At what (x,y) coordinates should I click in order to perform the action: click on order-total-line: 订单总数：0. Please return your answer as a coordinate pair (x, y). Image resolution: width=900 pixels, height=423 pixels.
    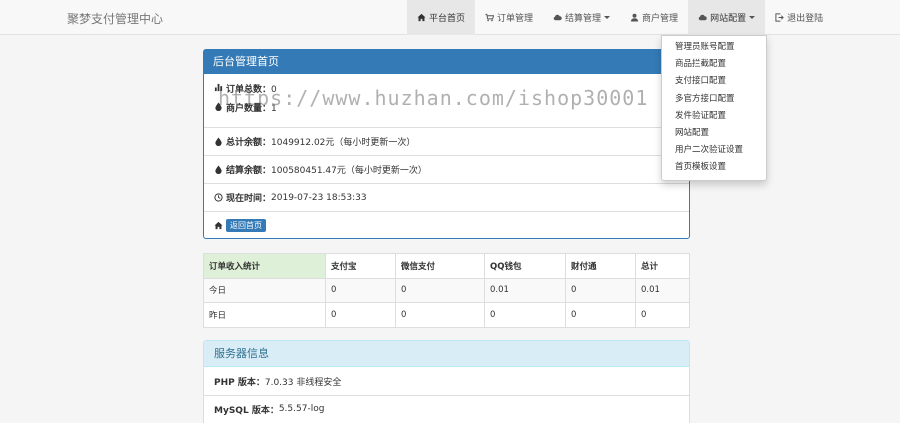
    Looking at the image, I should click on (245, 88).